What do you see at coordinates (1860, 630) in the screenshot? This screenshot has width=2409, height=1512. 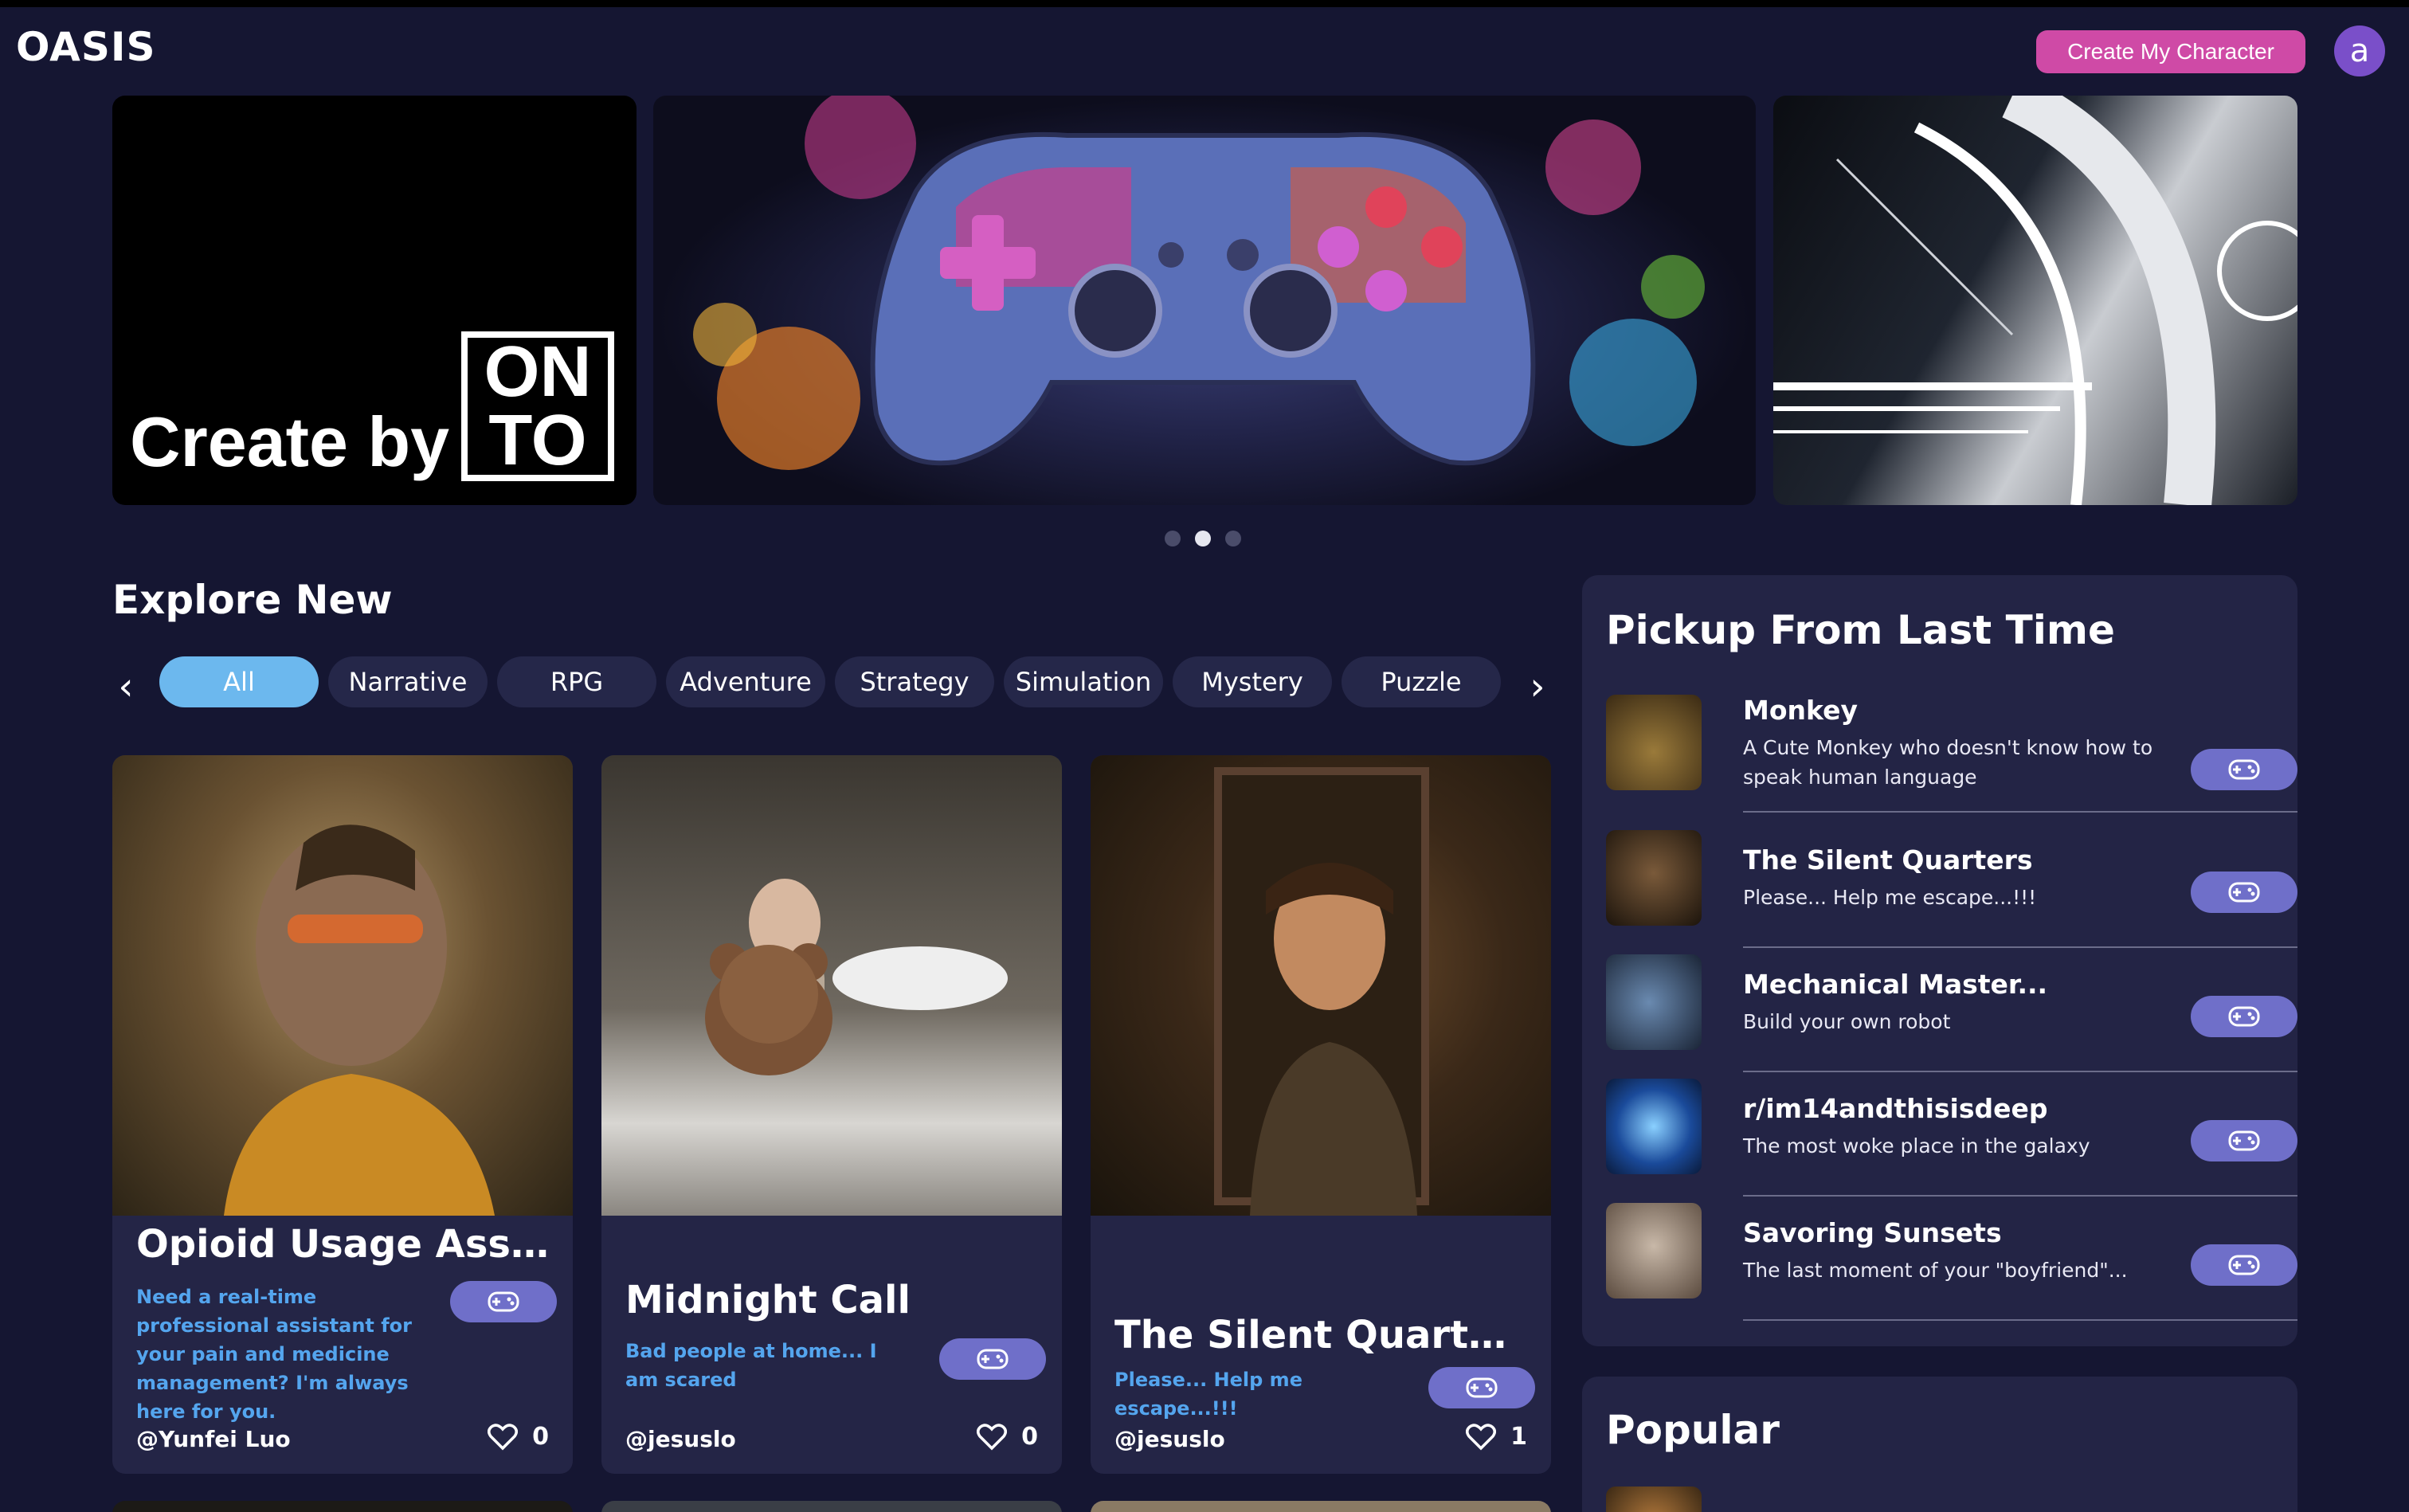 I see `pickup-title: Pickup From Last Time` at bounding box center [1860, 630].